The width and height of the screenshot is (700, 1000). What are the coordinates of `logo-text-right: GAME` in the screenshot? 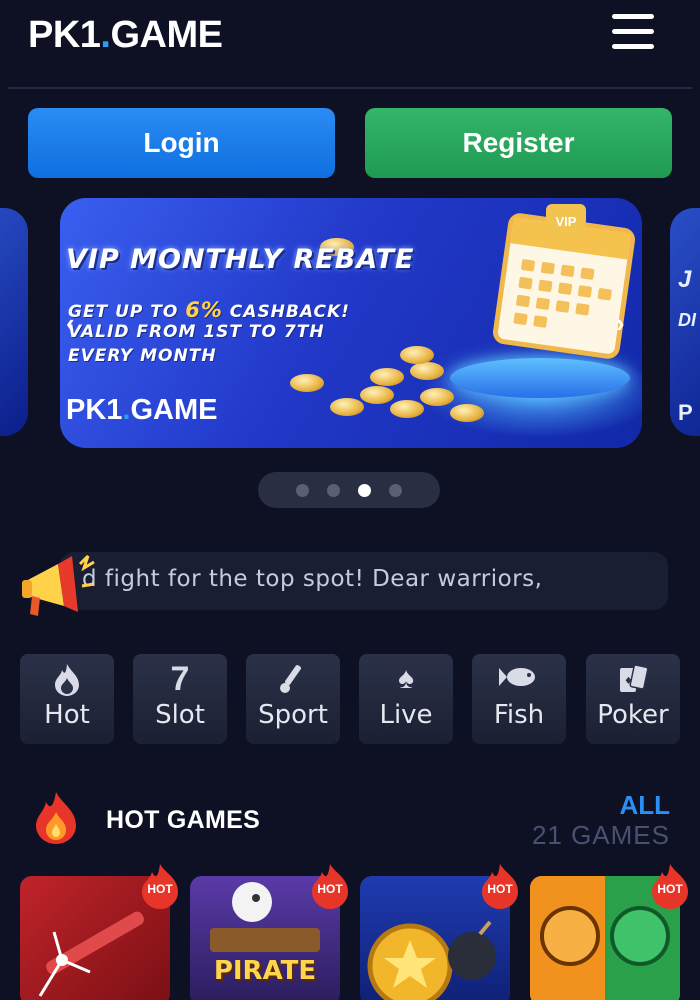 It's located at (166, 35).